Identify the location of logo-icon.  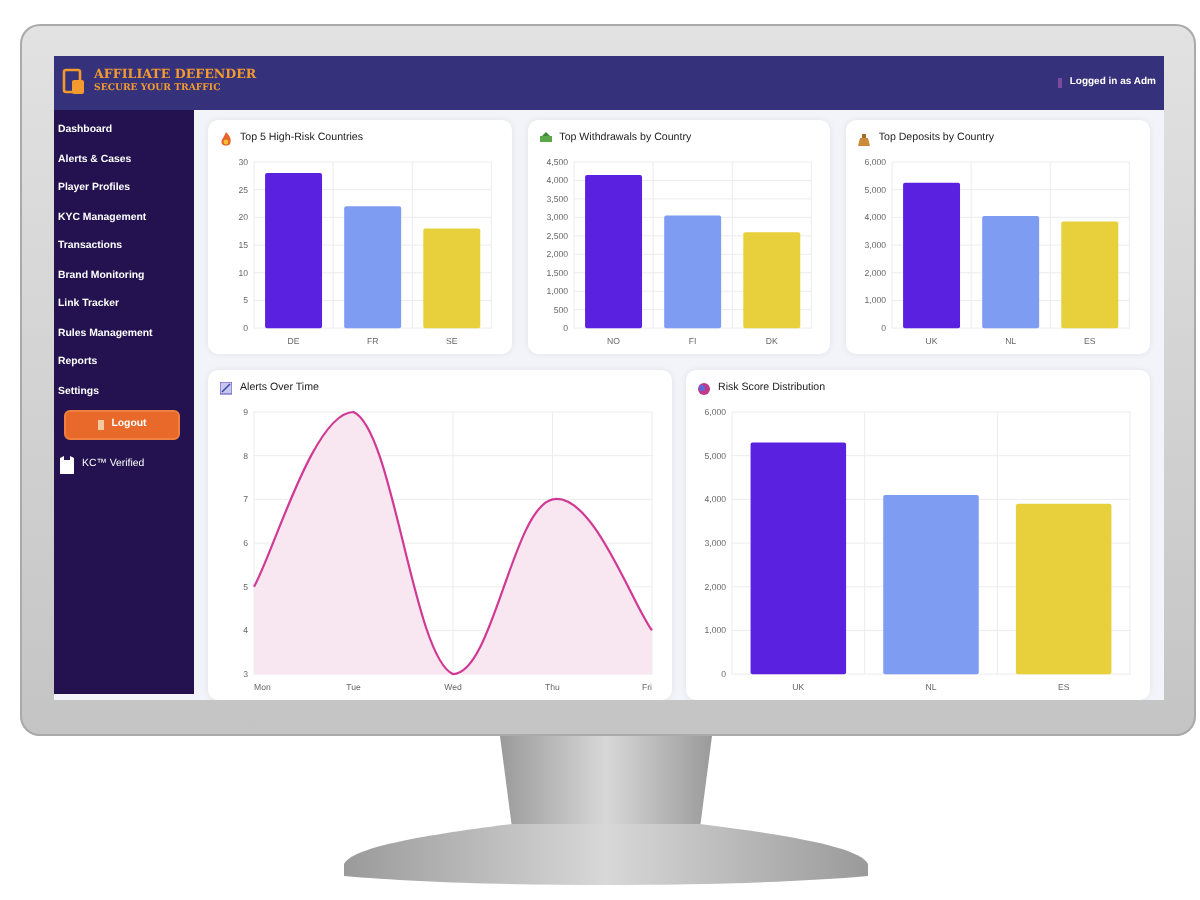
(74, 83).